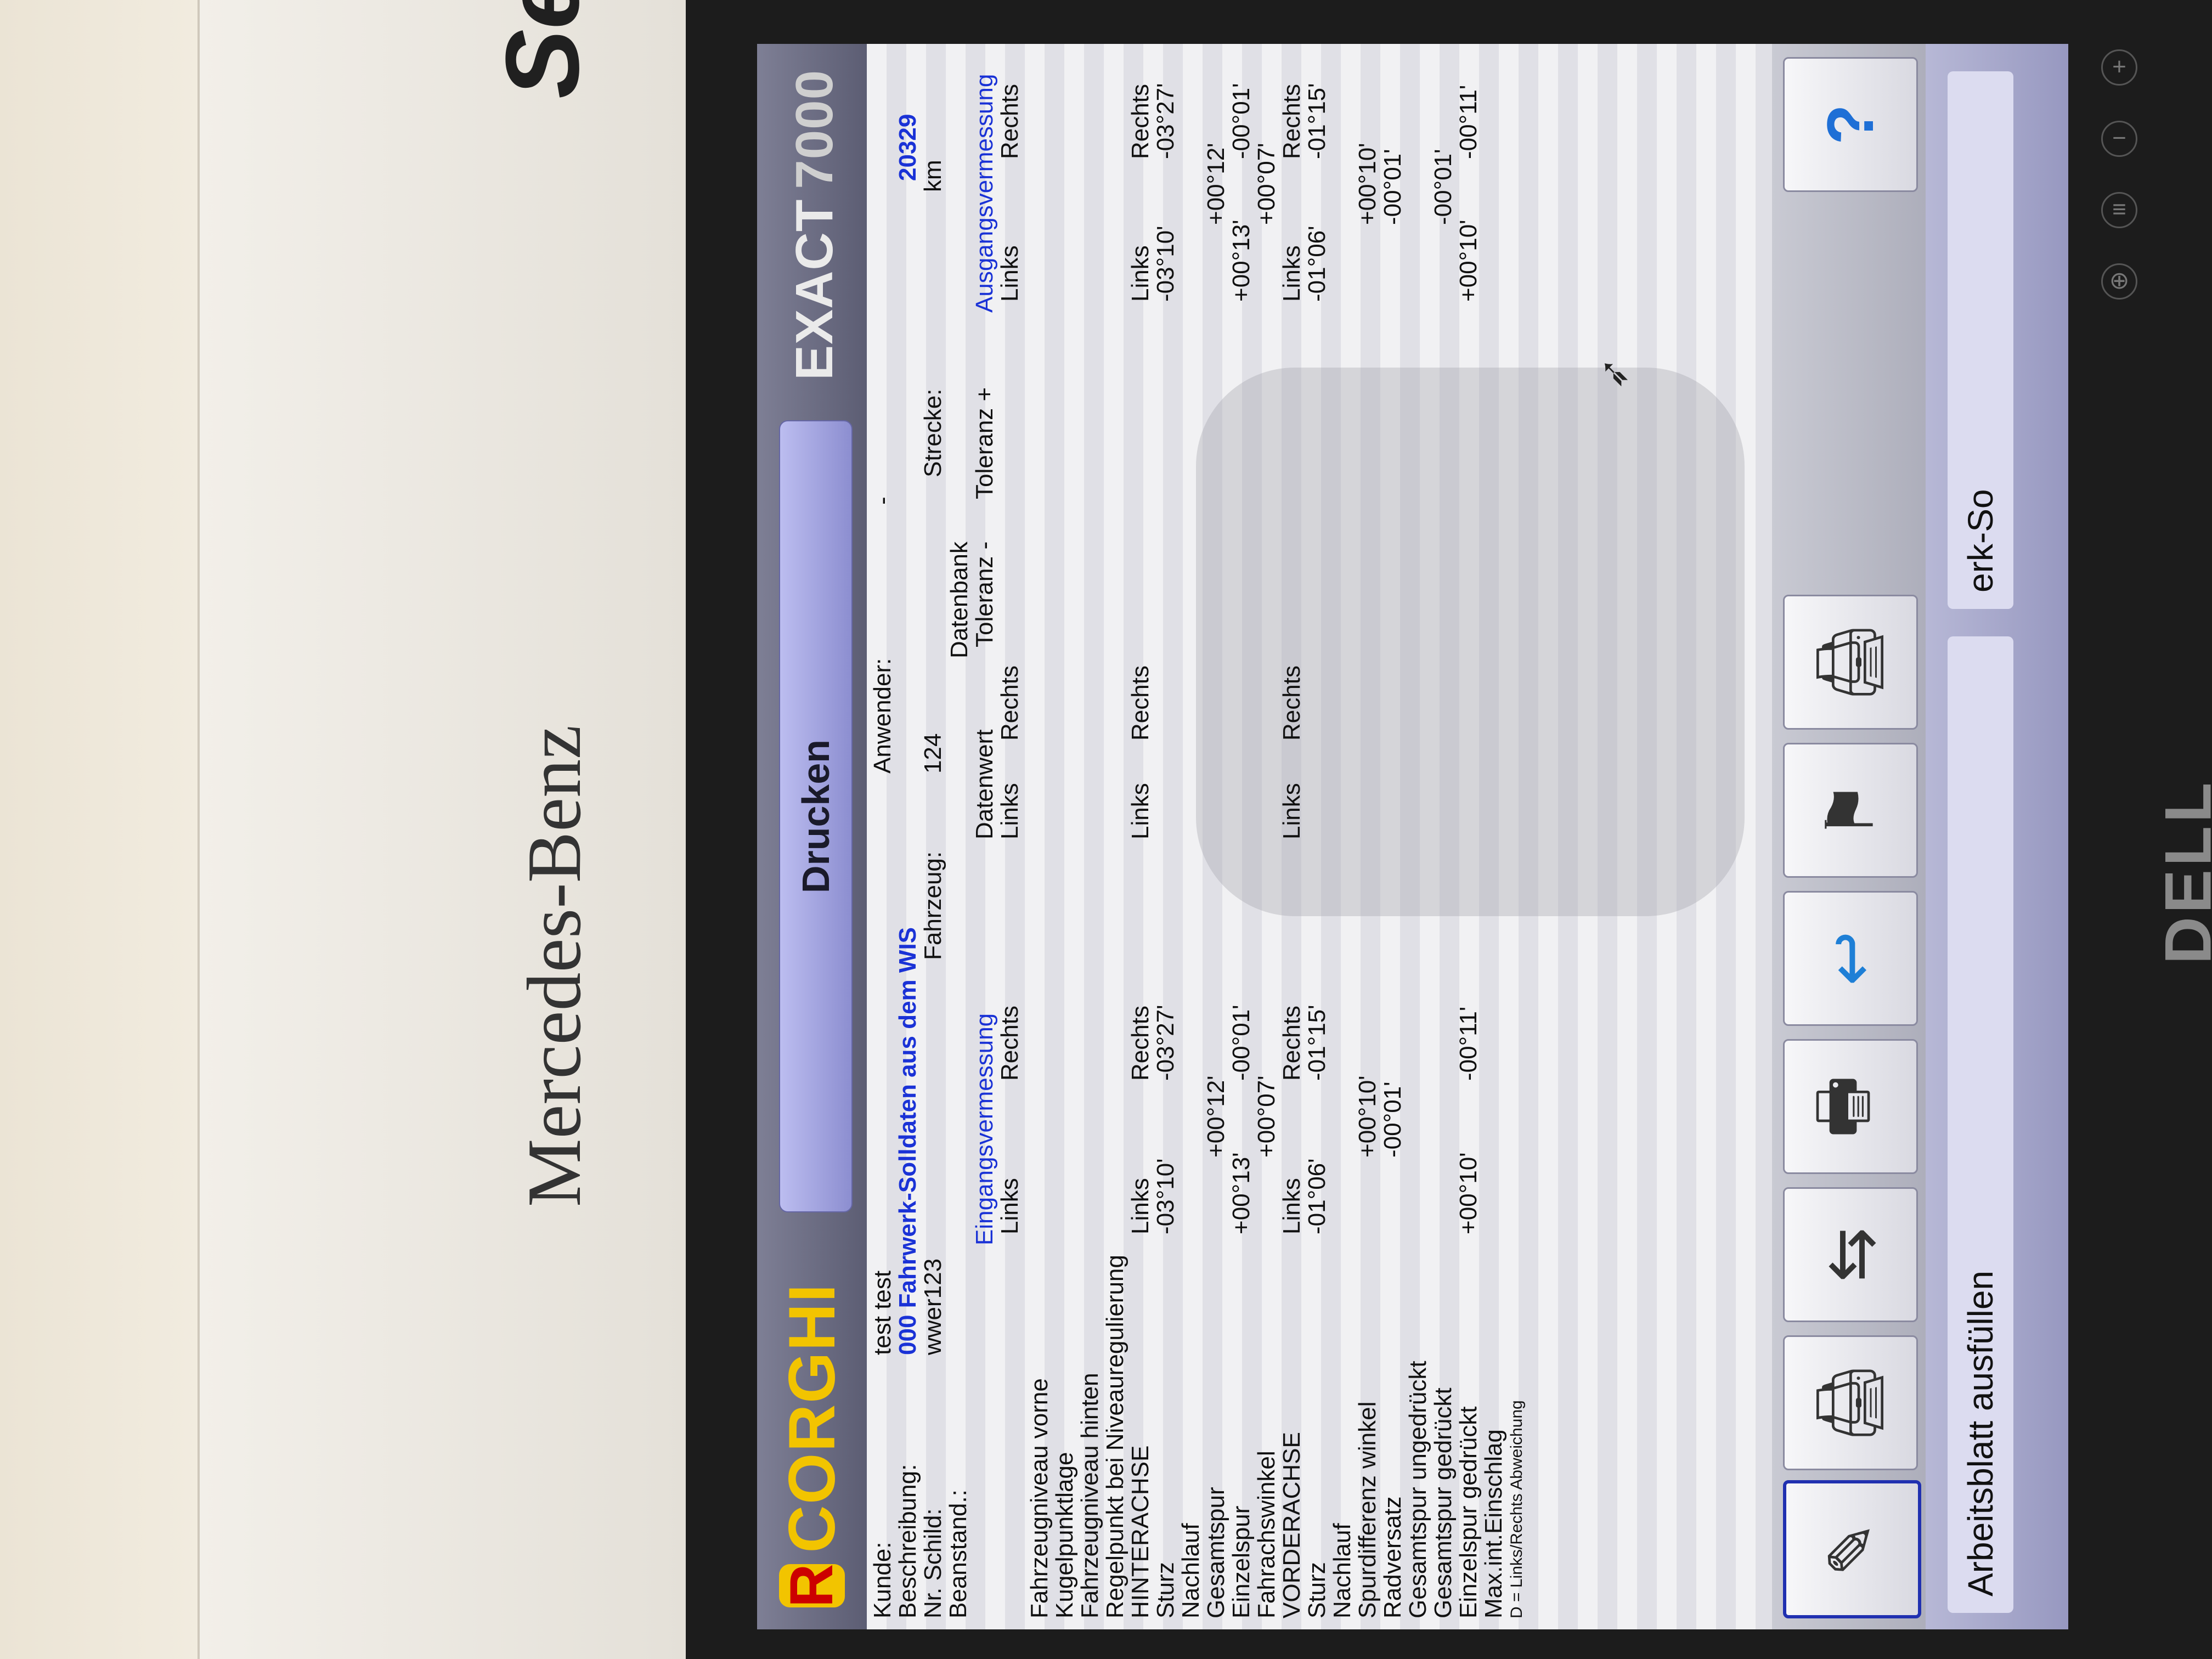 The width and height of the screenshot is (2212, 1659). I want to click on ha-sturz-links: -03°10', so click(1166, 1196).